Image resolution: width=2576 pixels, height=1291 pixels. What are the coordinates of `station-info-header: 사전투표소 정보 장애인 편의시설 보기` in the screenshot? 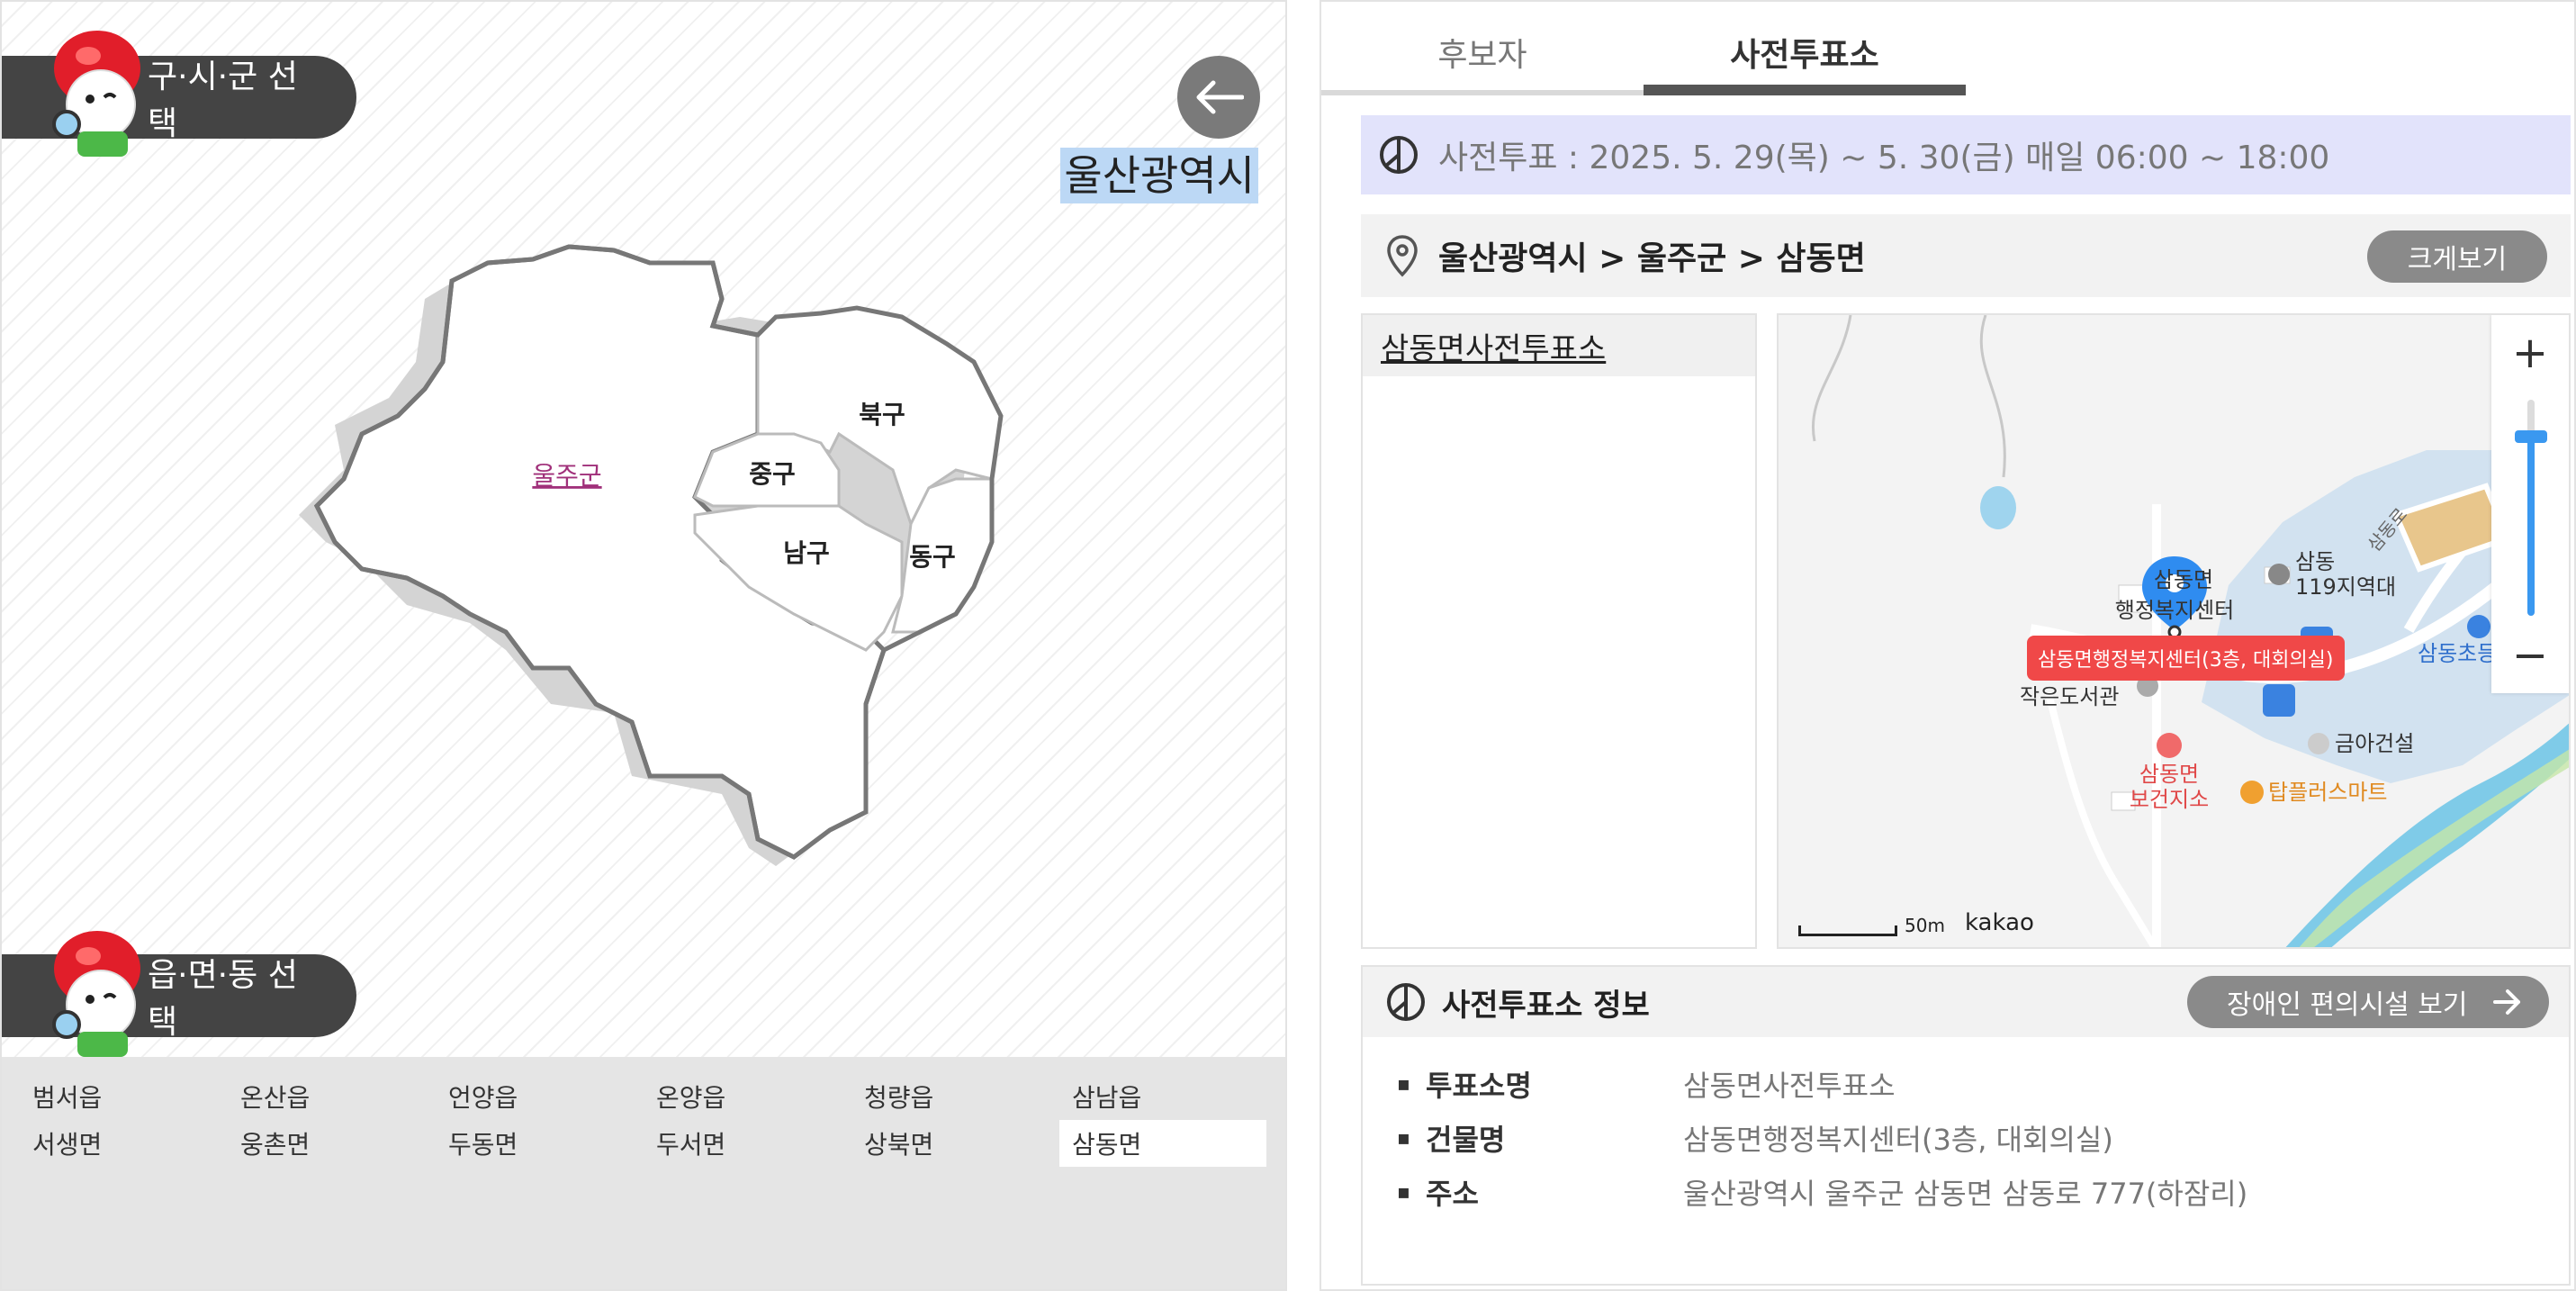 It's located at (1966, 1002).